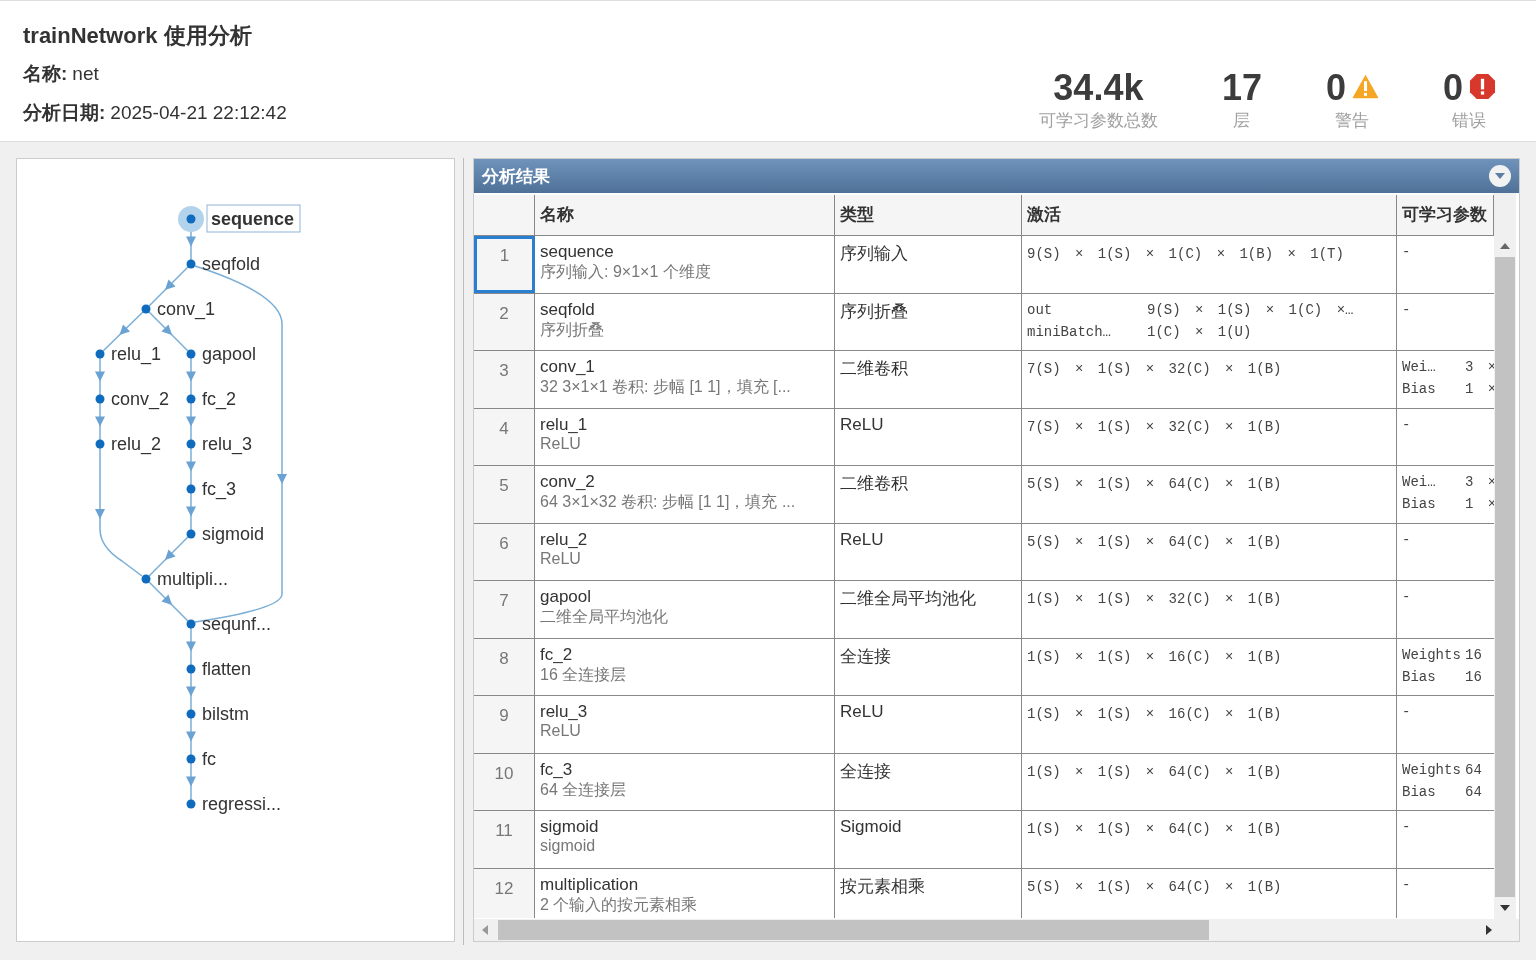 The width and height of the screenshot is (1536, 960). What do you see at coordinates (928, 215) in the screenshot?
I see `column-header: 类型` at bounding box center [928, 215].